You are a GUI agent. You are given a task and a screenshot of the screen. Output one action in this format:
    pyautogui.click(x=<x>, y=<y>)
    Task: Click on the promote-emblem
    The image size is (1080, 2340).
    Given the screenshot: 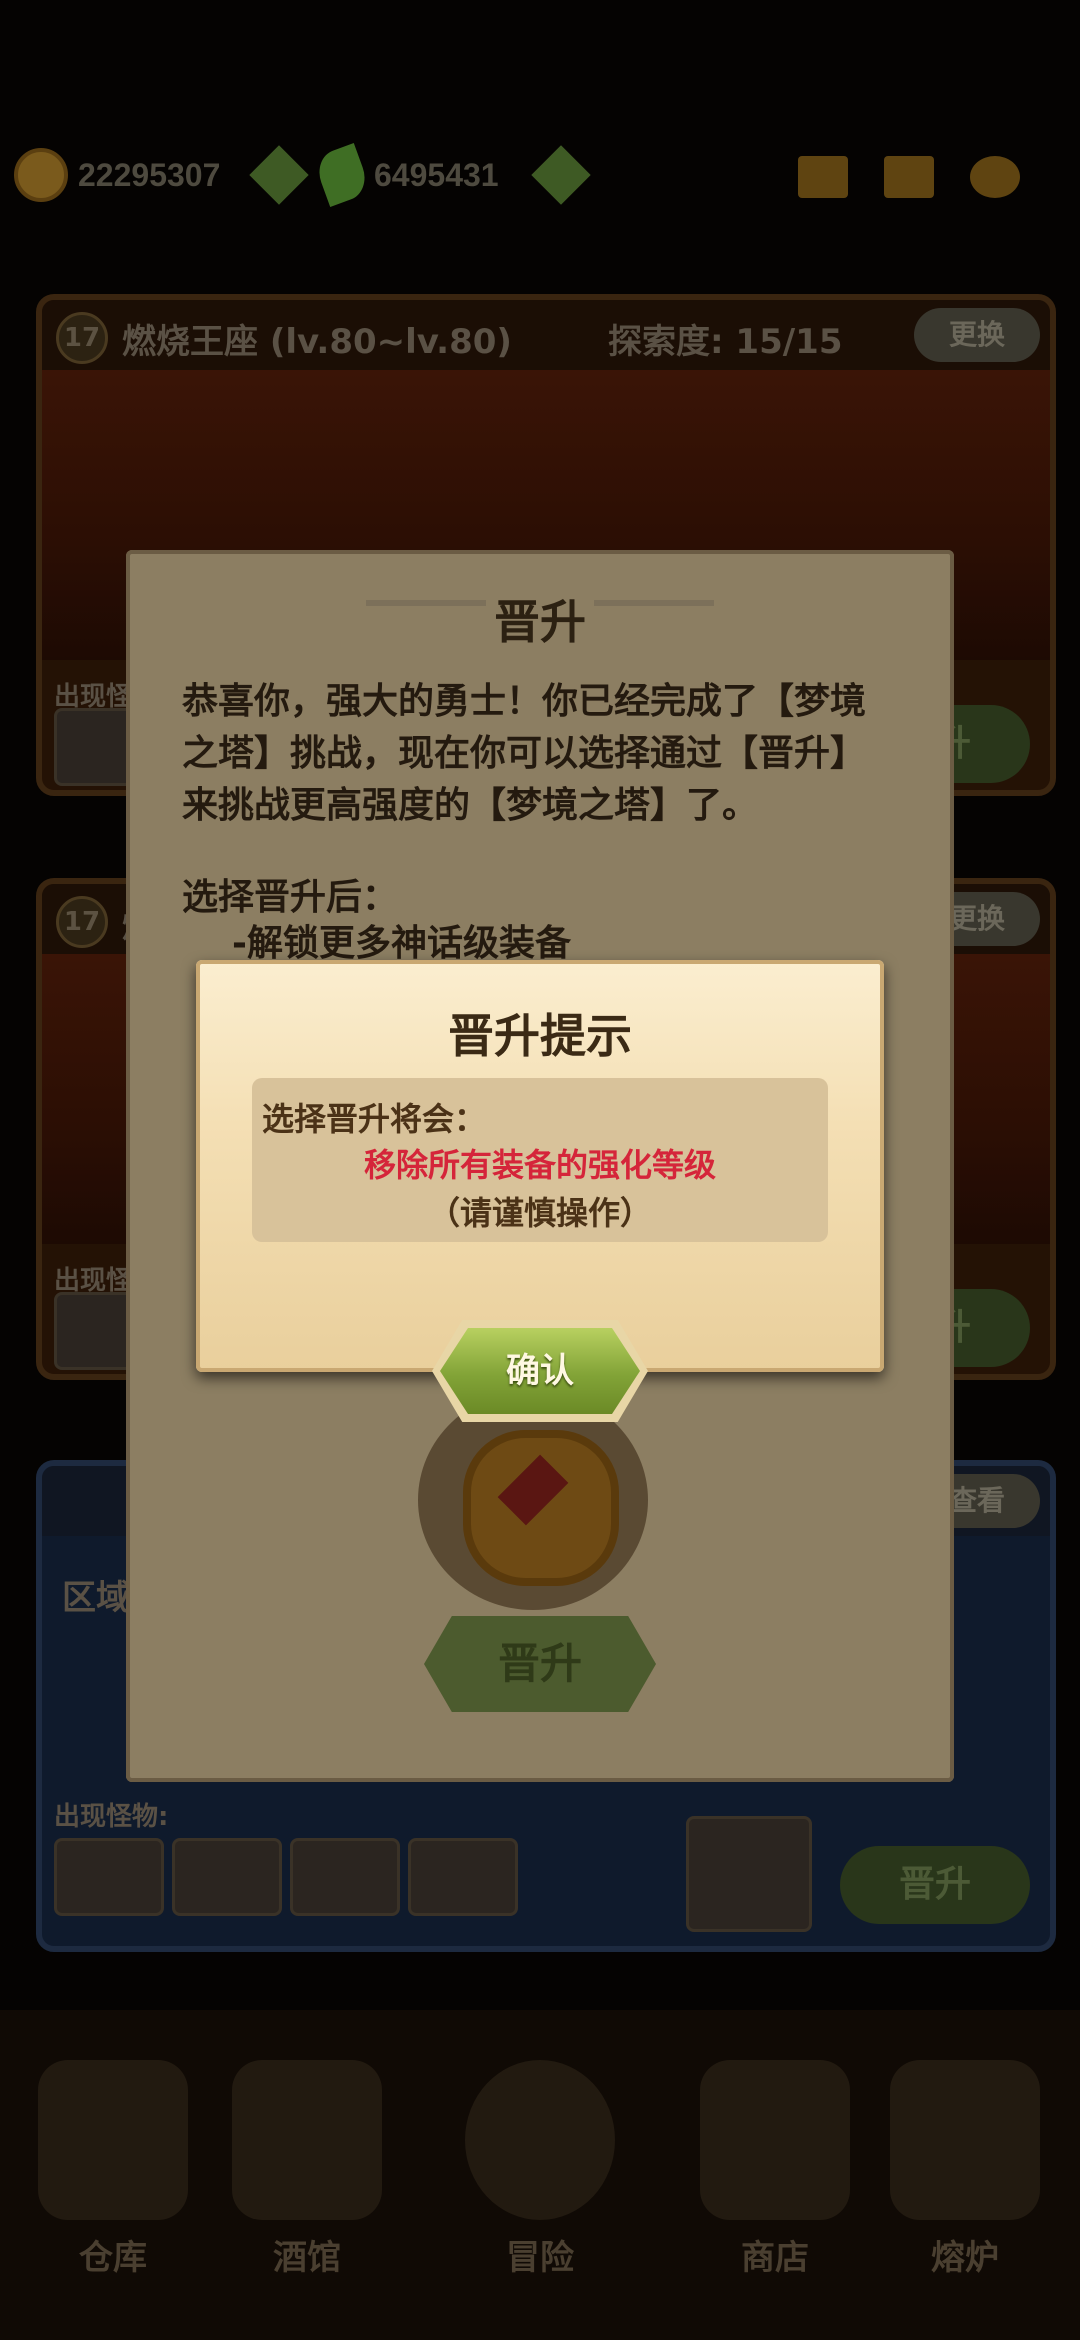 What is the action you would take?
    pyautogui.click(x=533, y=1500)
    